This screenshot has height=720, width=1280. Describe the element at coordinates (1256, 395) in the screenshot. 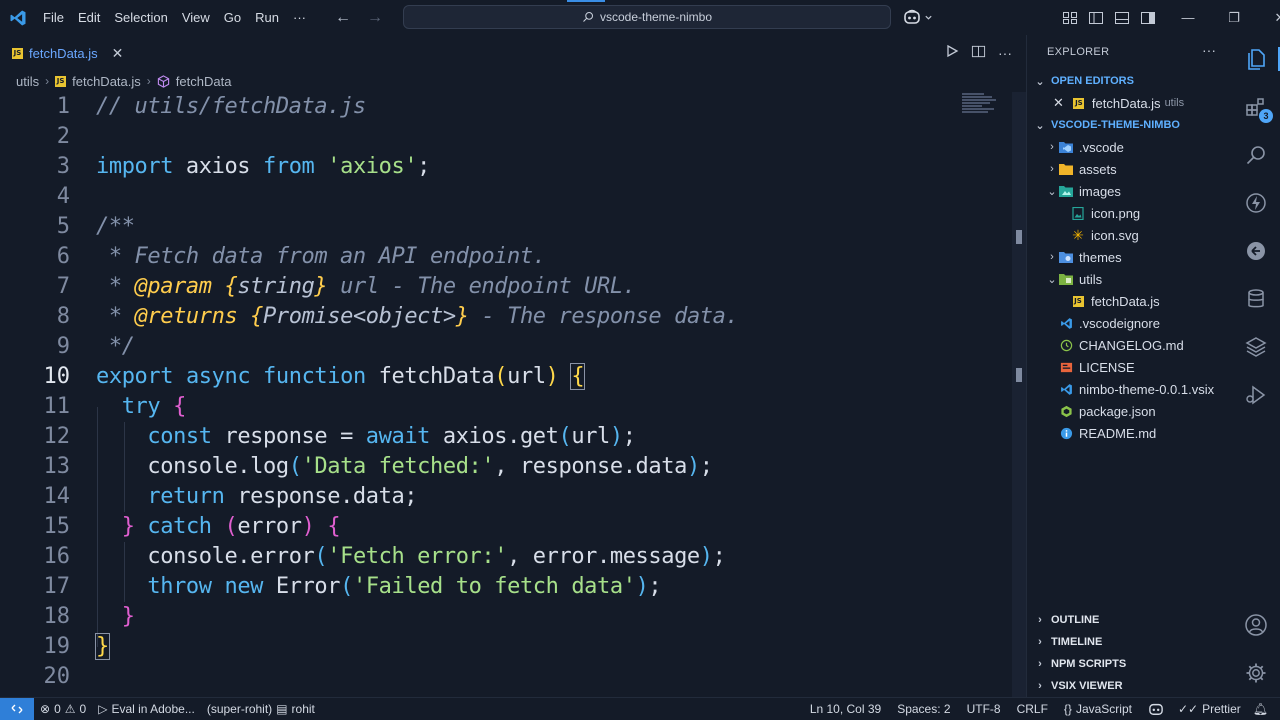

I see `run-debug-activity` at that location.